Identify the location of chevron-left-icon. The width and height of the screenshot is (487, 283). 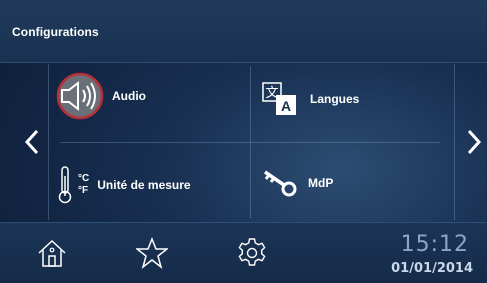
(31, 142).